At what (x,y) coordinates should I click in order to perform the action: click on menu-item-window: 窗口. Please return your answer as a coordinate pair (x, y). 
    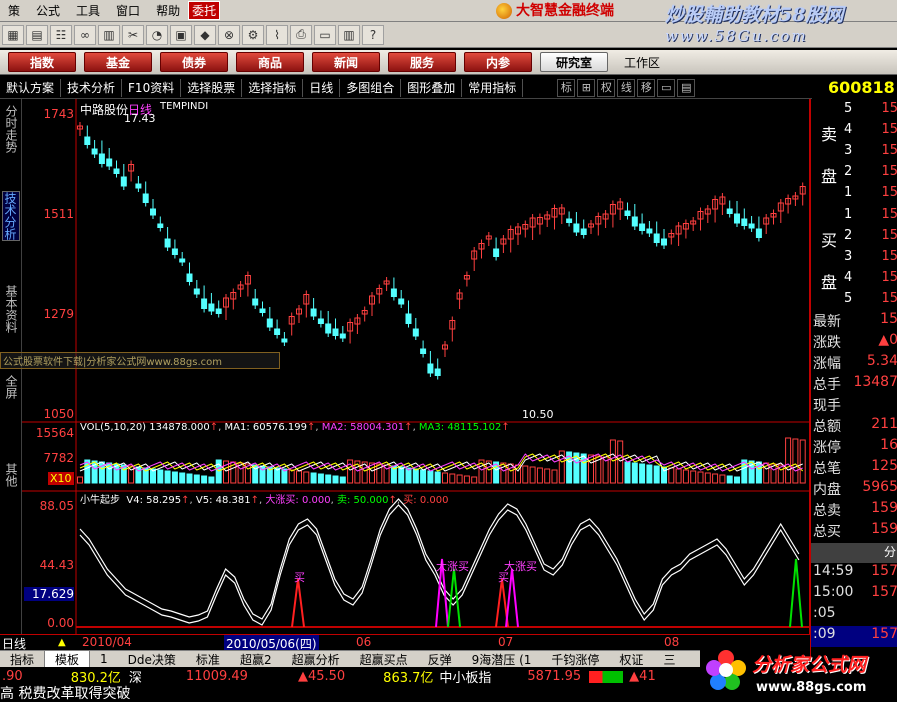
    Looking at the image, I should click on (128, 10).